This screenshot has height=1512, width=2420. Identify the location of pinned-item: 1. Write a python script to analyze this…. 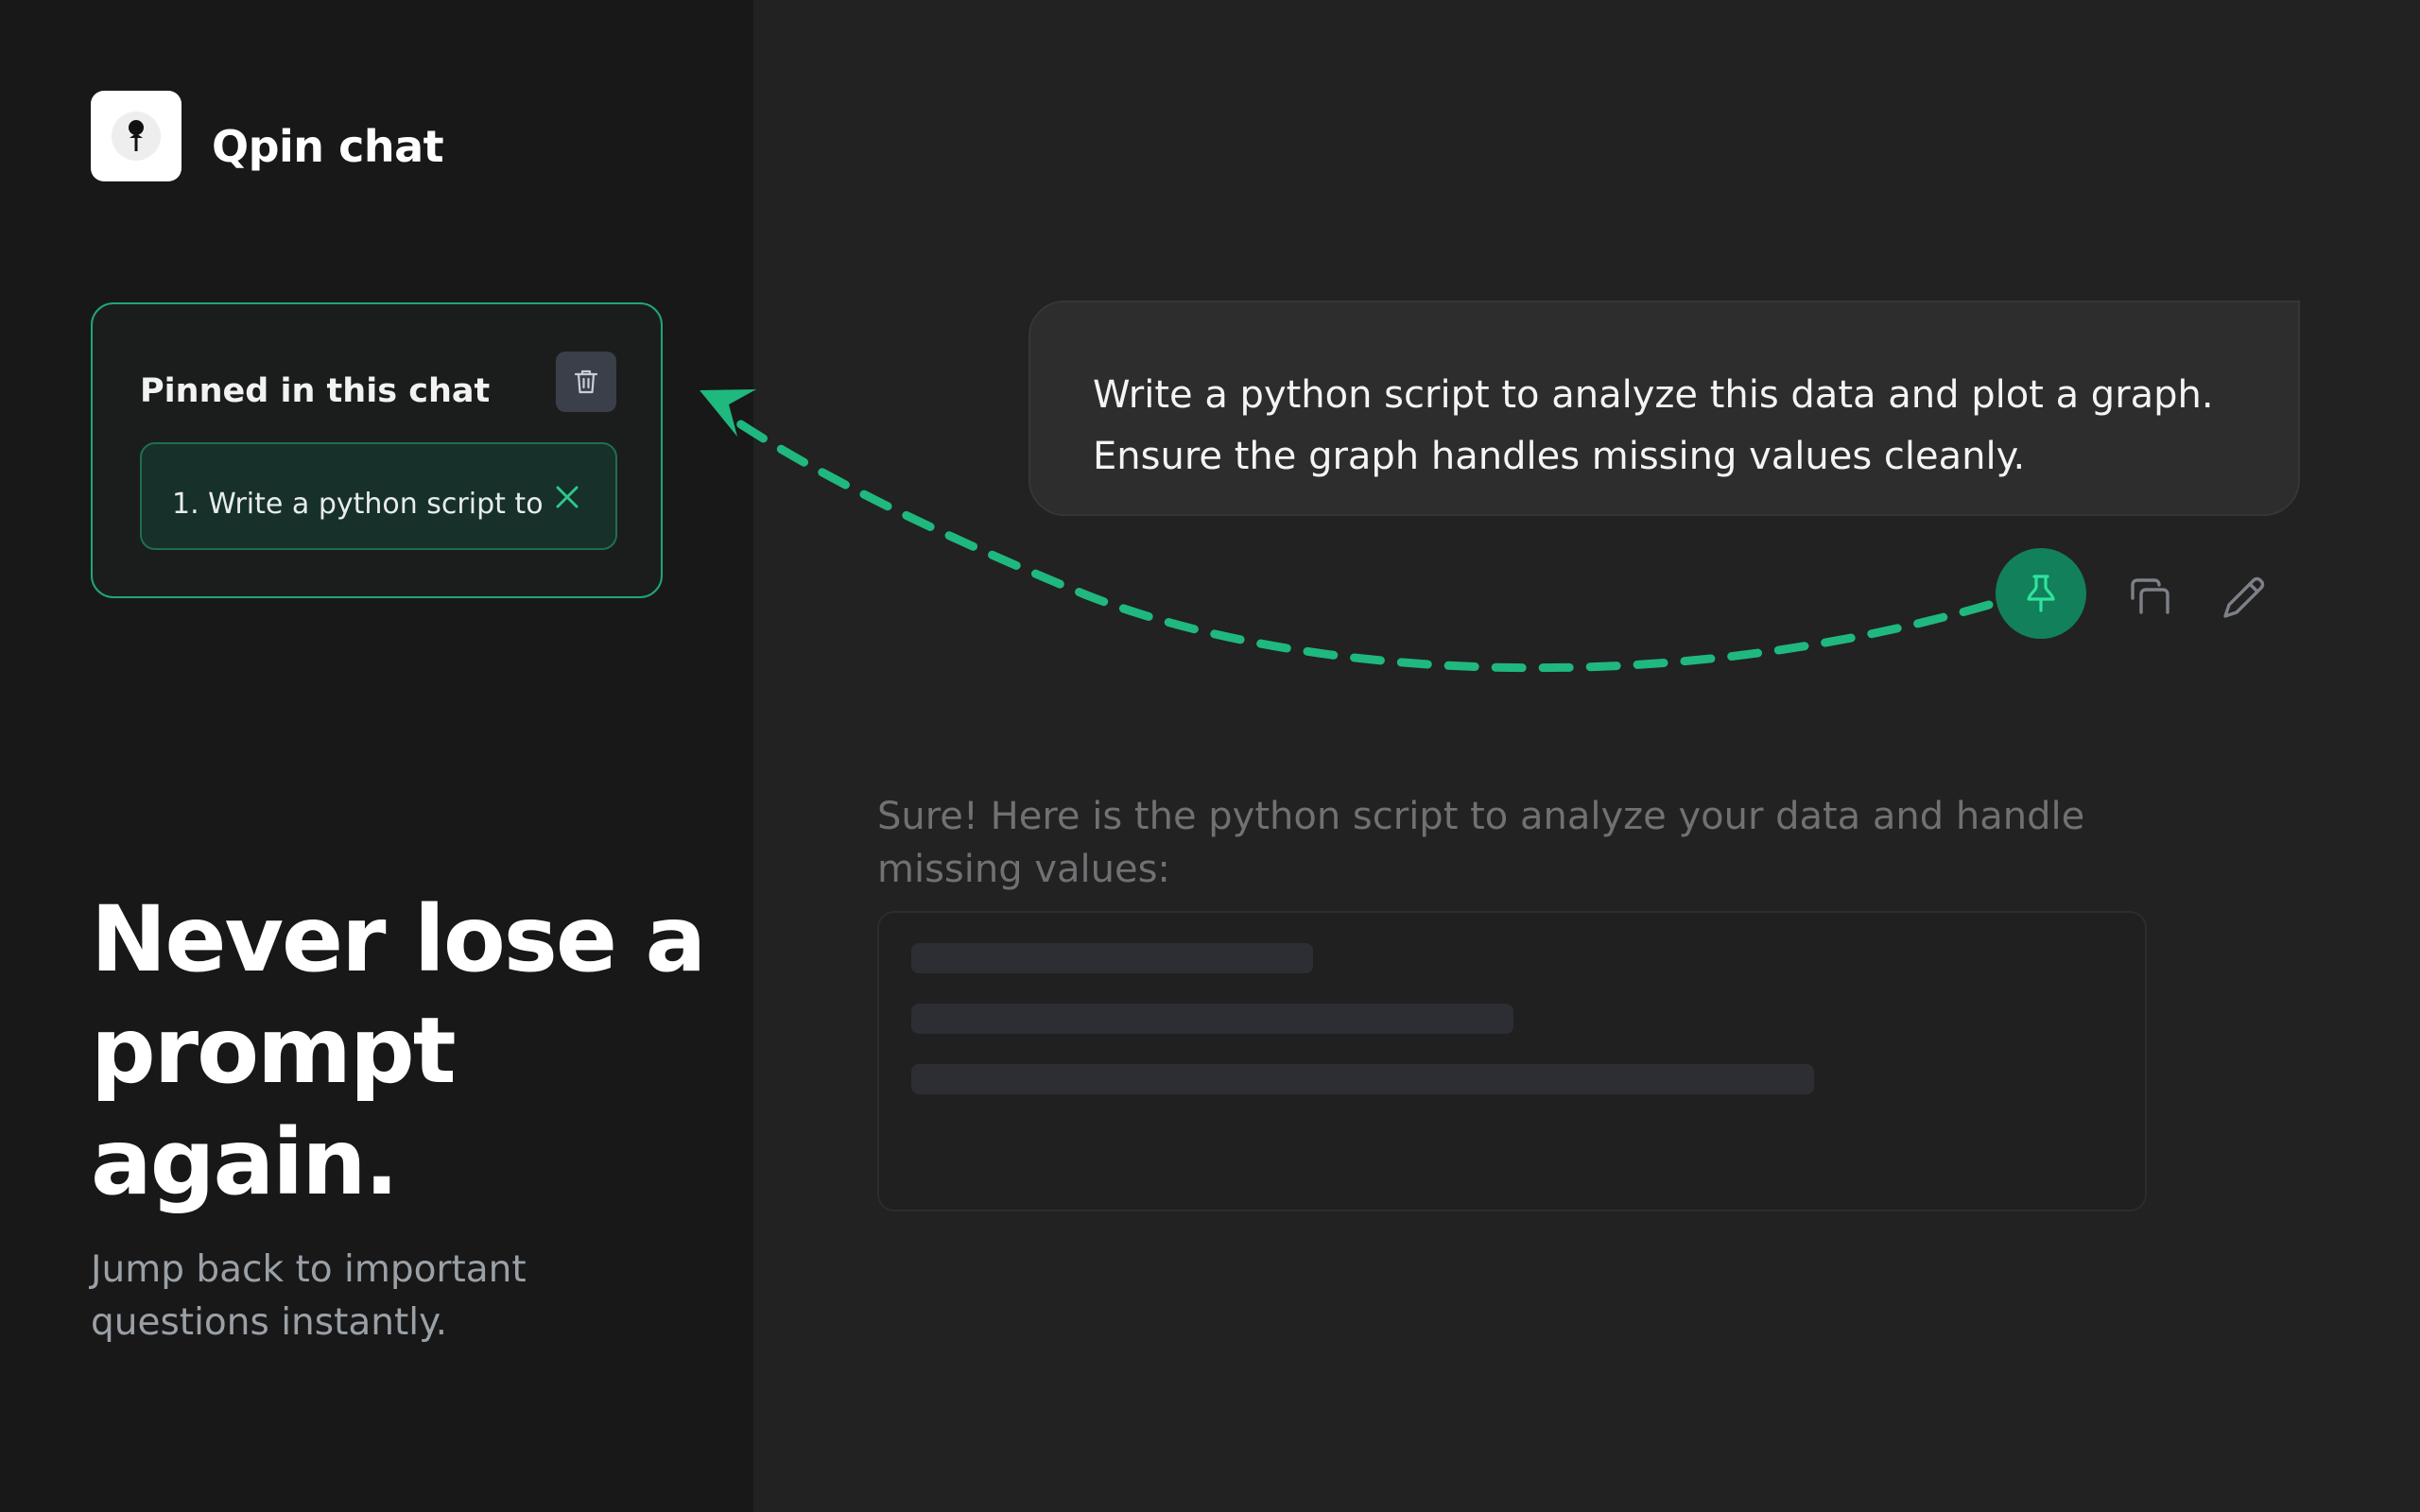
(378, 496).